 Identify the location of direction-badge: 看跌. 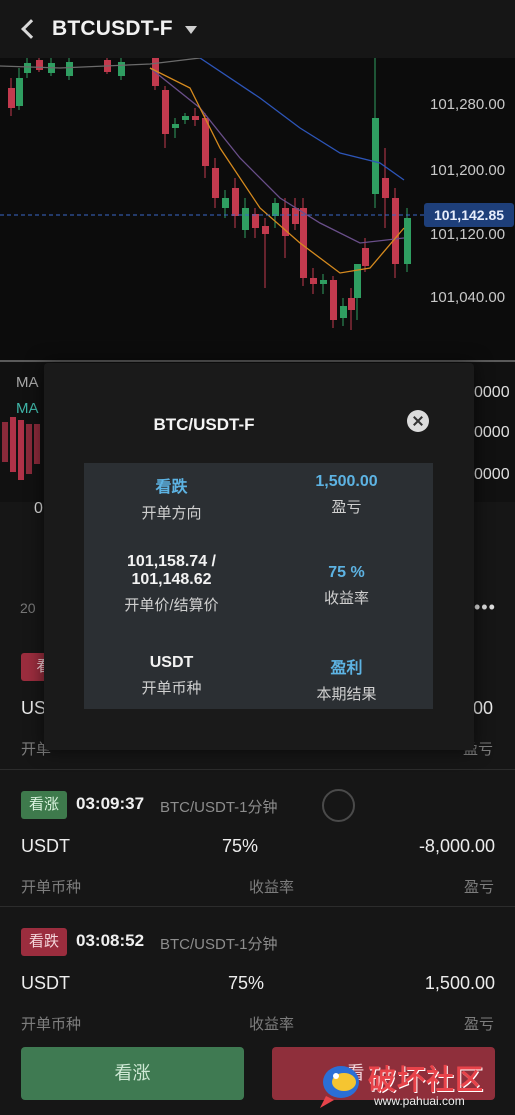
(44, 942).